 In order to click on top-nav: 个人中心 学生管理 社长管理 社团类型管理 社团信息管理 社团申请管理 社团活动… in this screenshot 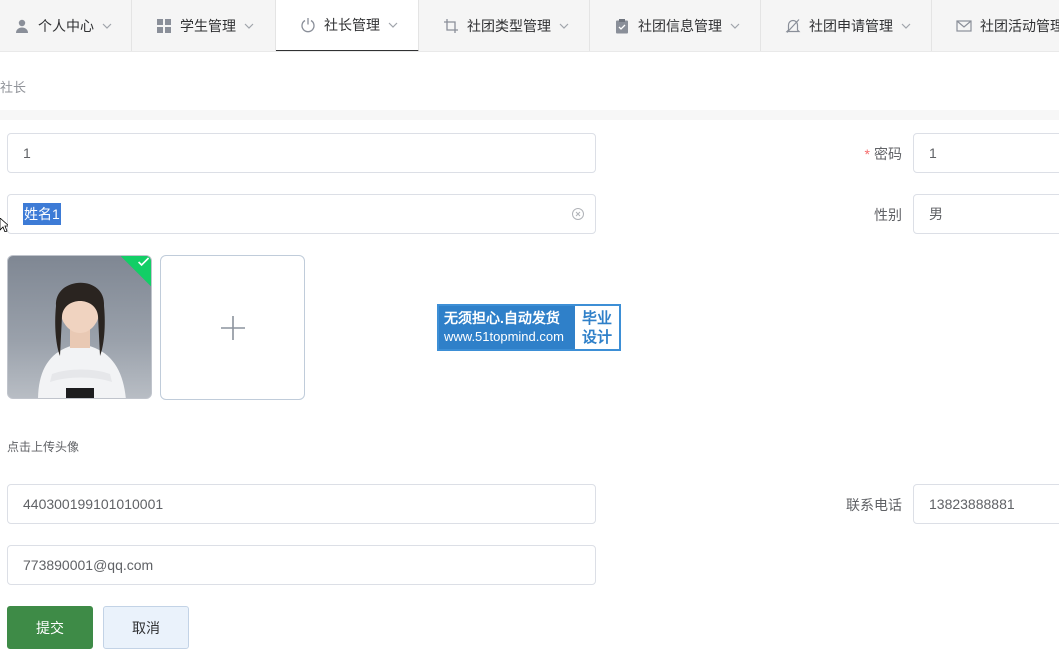, I will do `click(529, 26)`.